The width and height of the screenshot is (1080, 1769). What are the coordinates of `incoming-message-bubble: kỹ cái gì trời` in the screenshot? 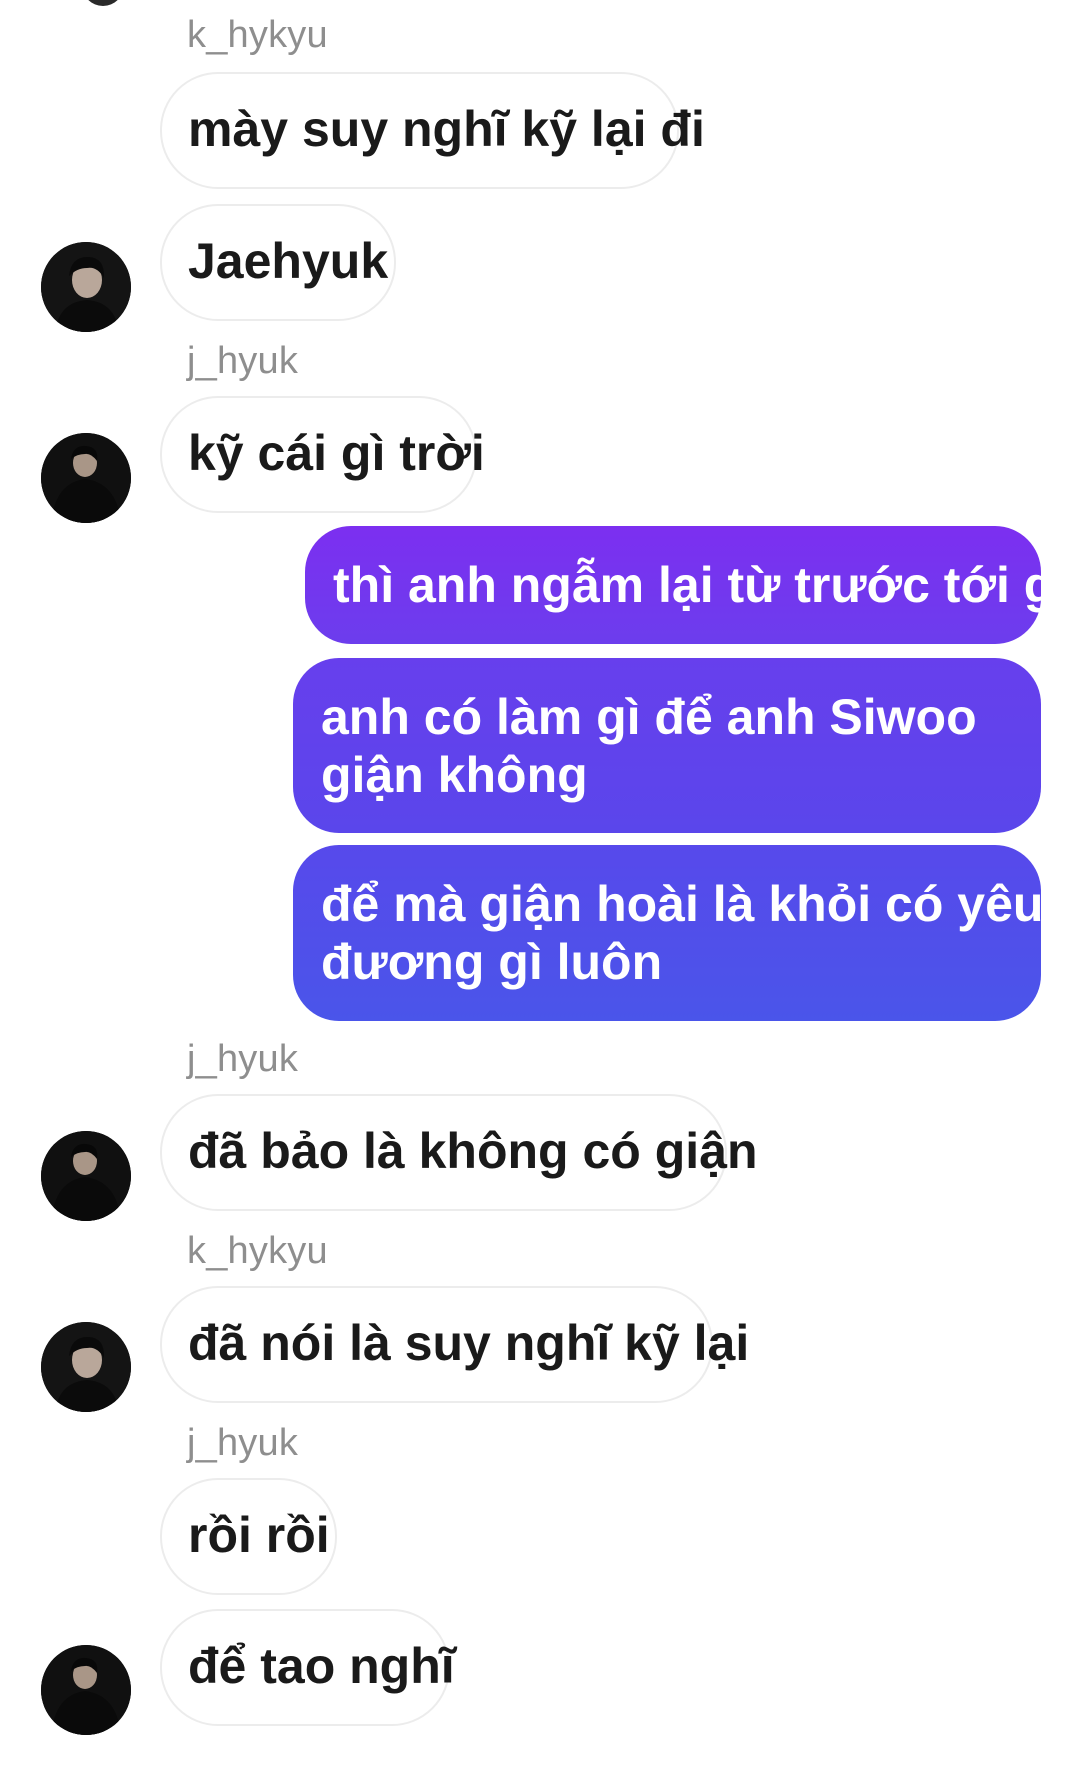 It's located at (322, 454).